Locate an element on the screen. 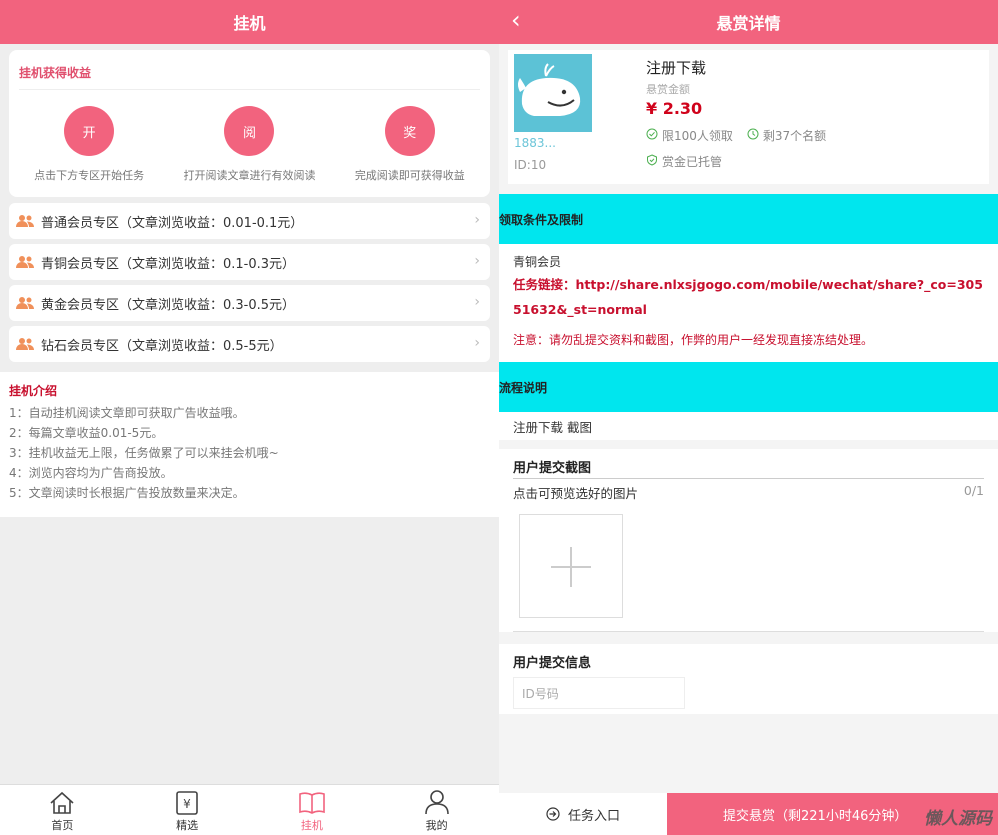 This screenshot has height=835, width=998. upload-button is located at coordinates (571, 566).